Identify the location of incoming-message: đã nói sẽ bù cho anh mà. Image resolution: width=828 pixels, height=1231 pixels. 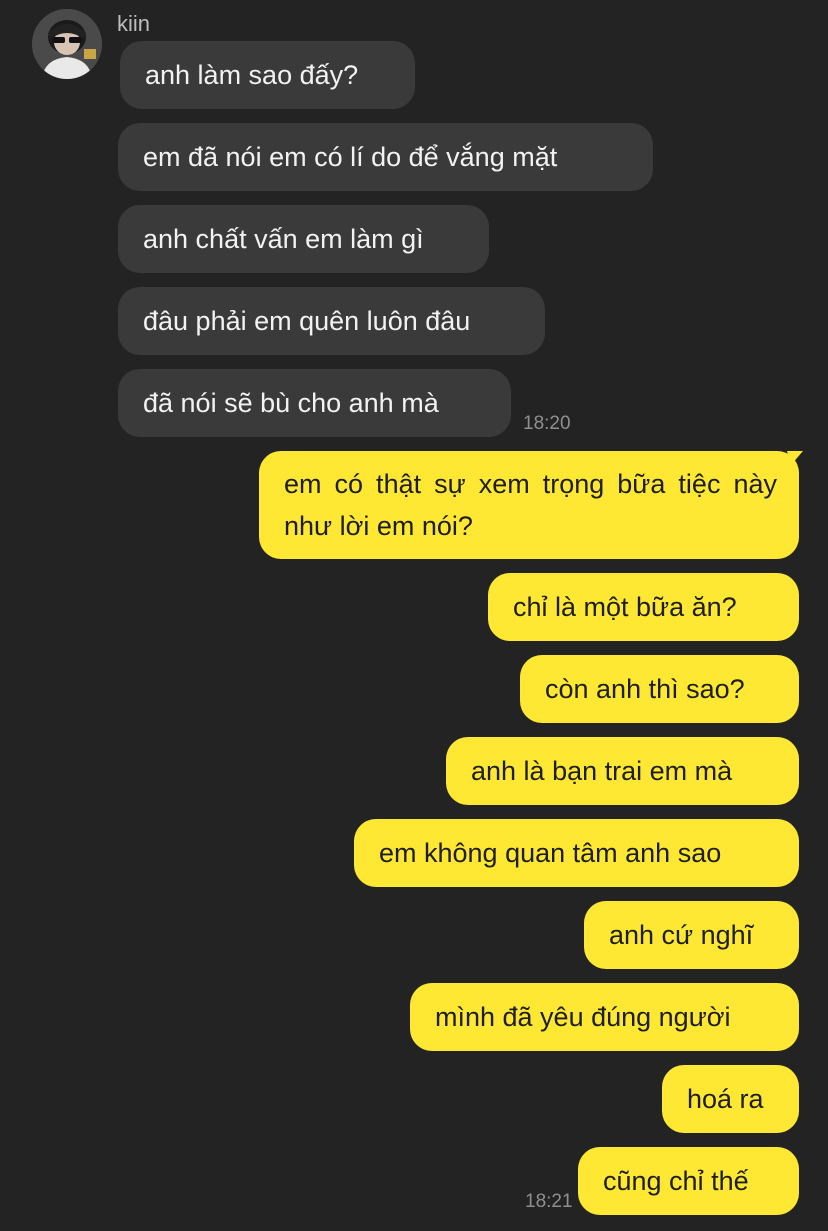
(314, 403).